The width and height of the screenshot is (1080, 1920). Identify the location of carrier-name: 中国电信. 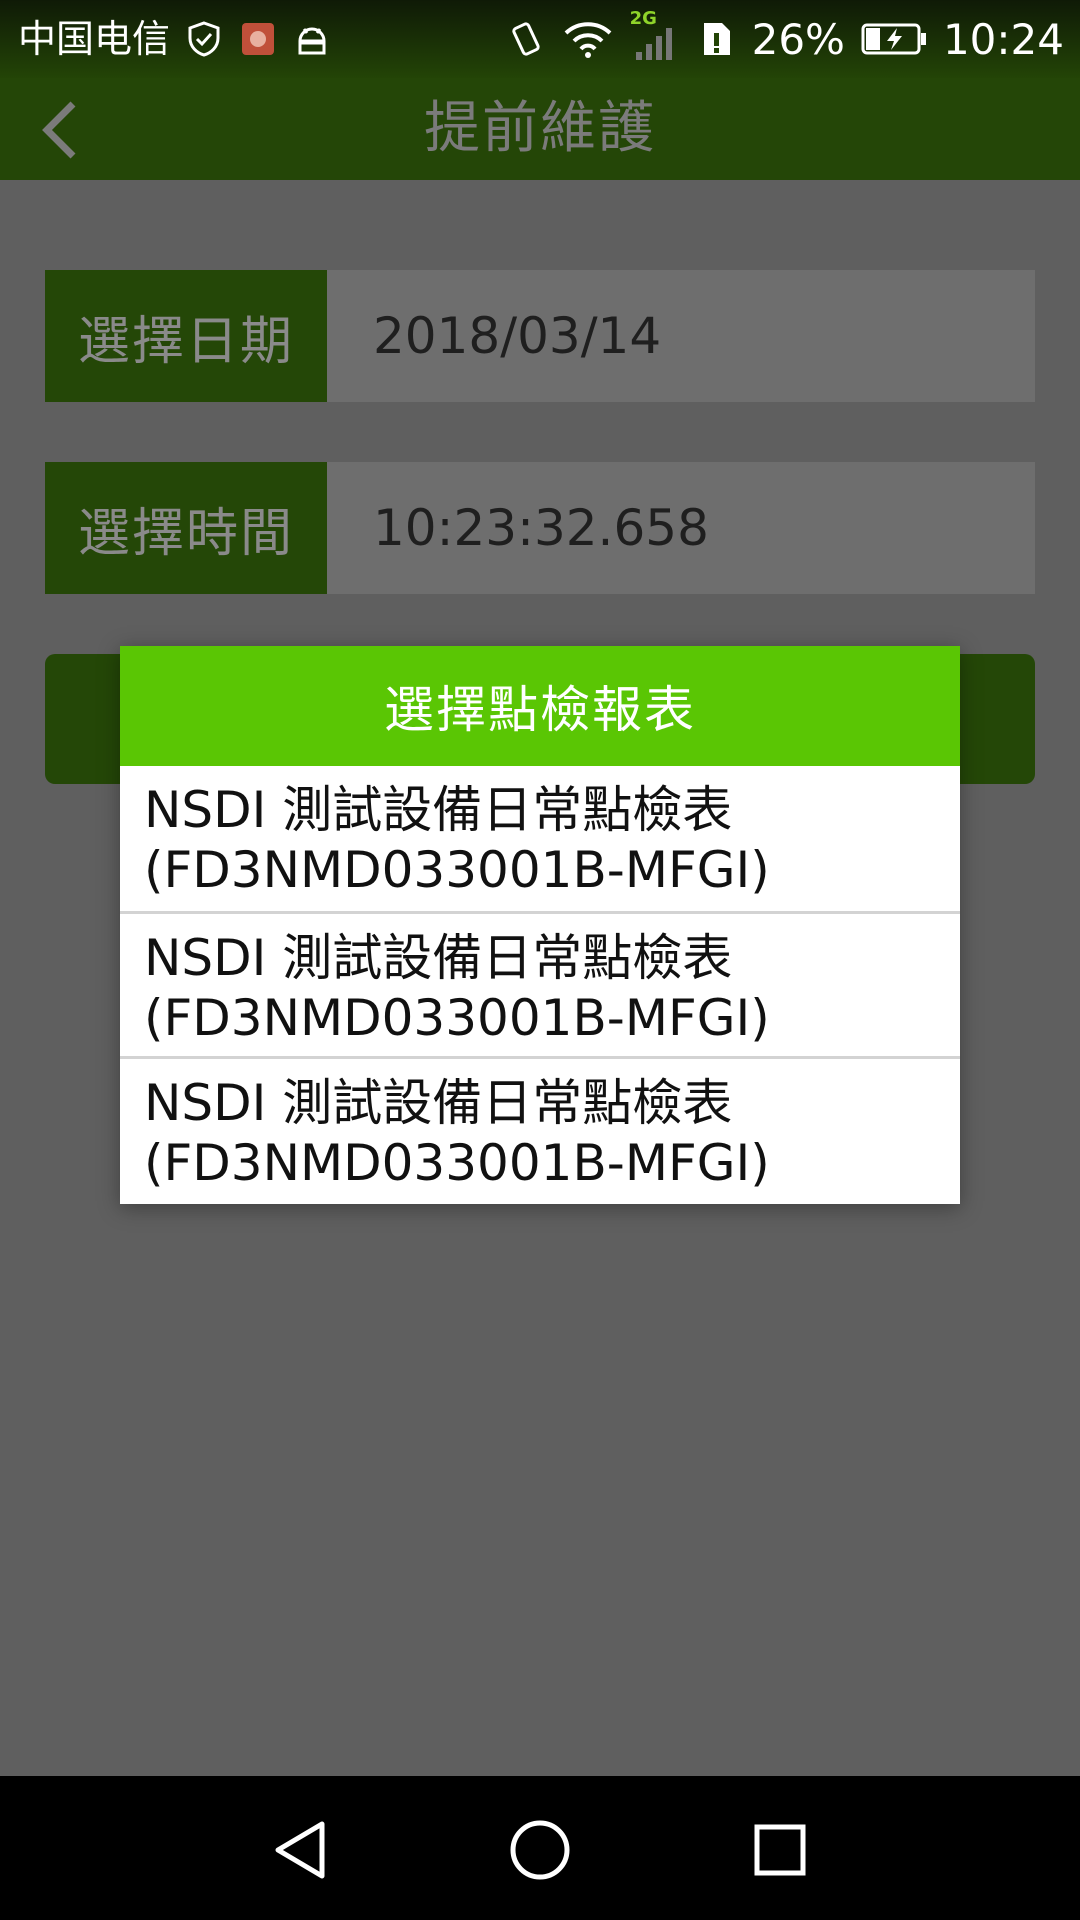
(94, 39).